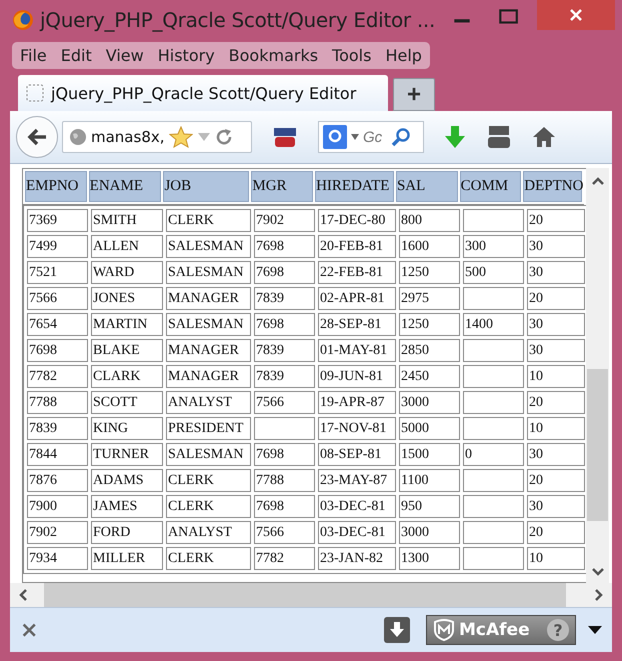 This screenshot has width=622, height=661. What do you see at coordinates (357, 220) in the screenshot?
I see `table-cell: 17-DEC-80` at bounding box center [357, 220].